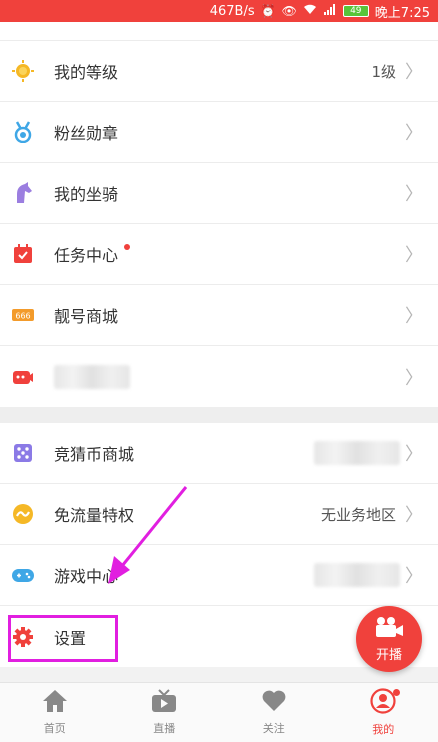 The image size is (438, 742). What do you see at coordinates (164, 728) in the screenshot?
I see `tab-label: 直播` at bounding box center [164, 728].